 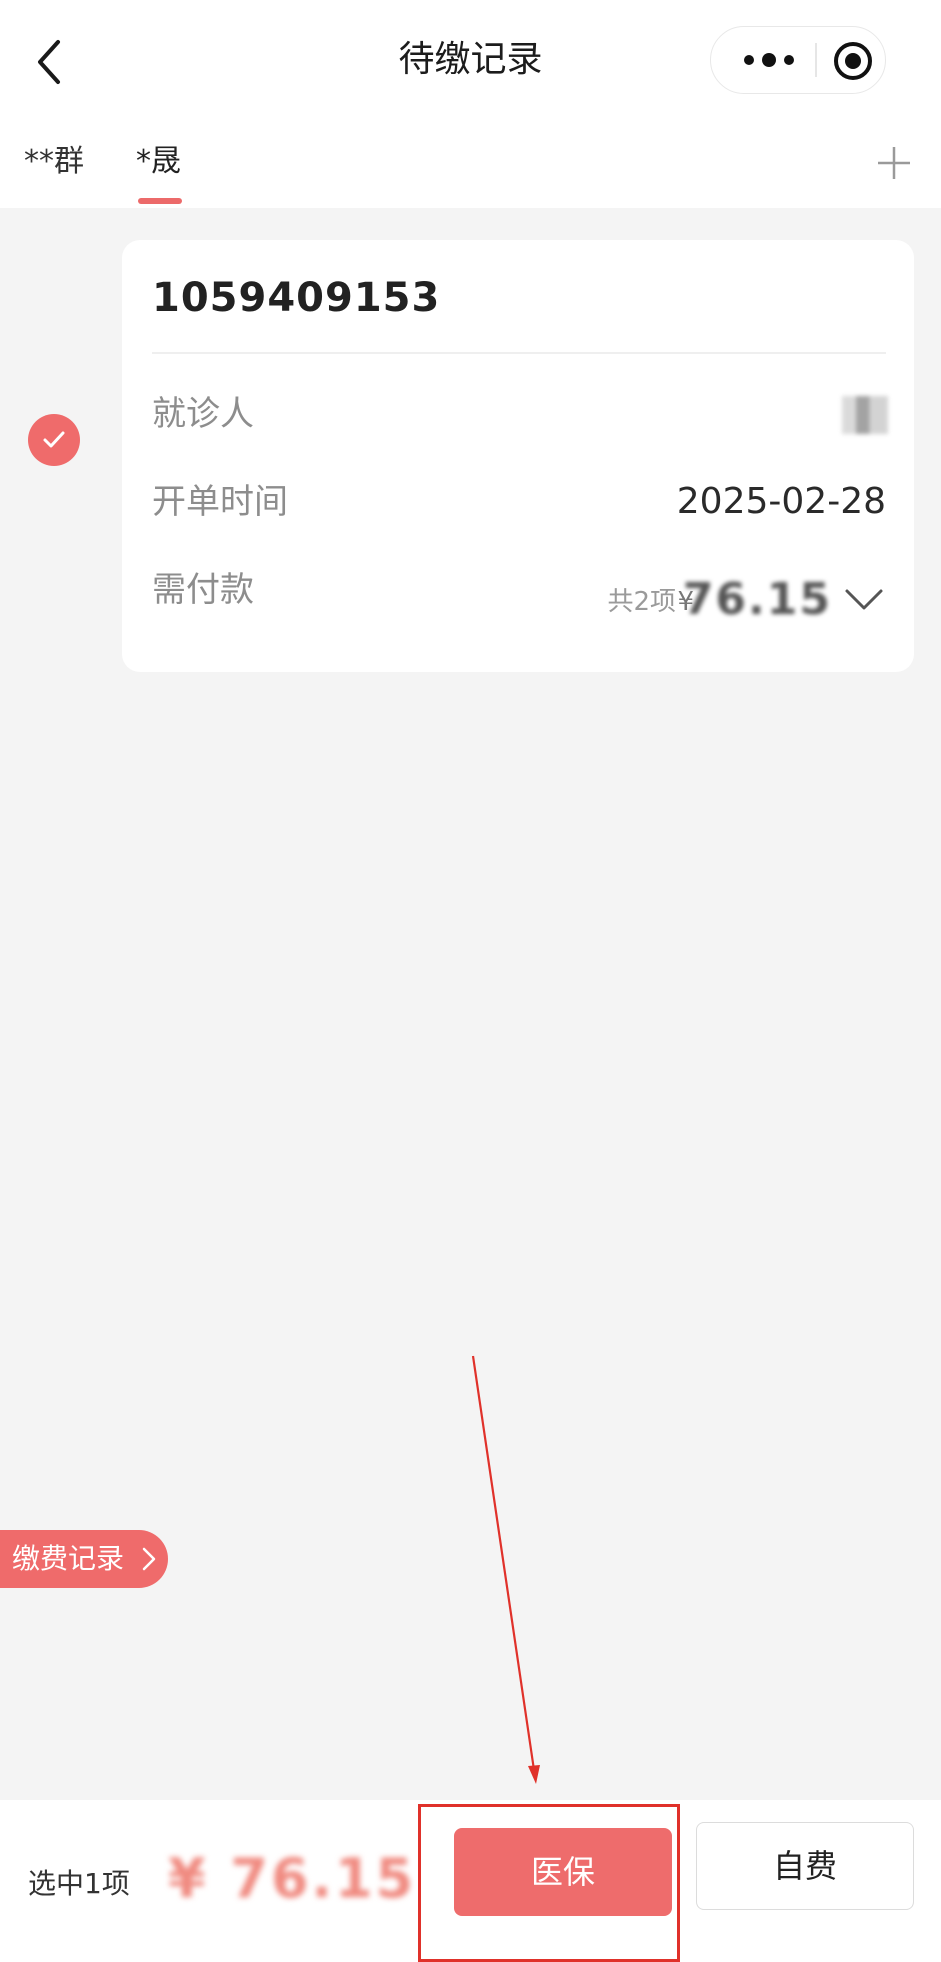 What do you see at coordinates (296, 298) in the screenshot?
I see `record-number: 1059409153` at bounding box center [296, 298].